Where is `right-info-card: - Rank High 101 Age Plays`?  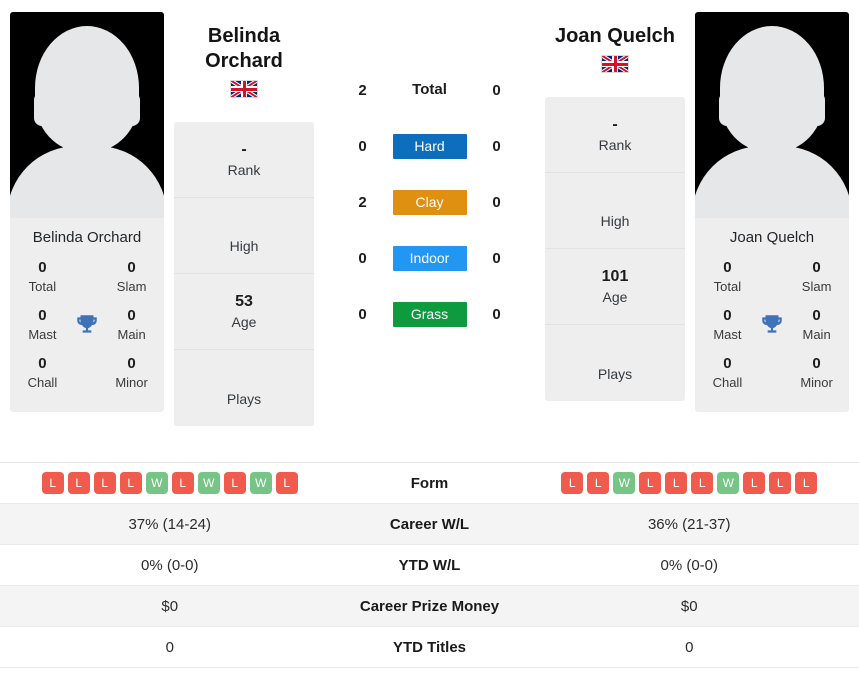
right-info-card: - Rank High 101 Age Plays is located at coordinates (615, 249).